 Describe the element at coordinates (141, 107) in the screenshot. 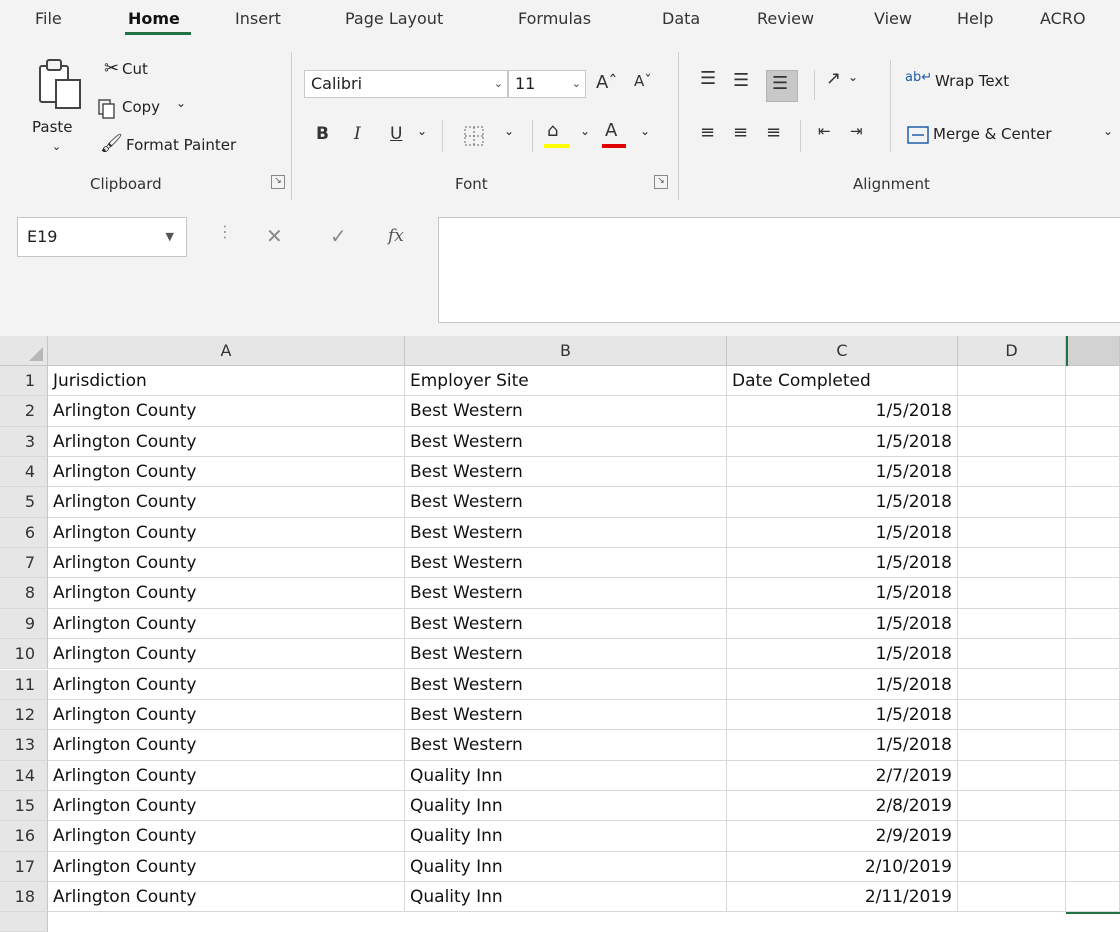

I see `copy-button: Copy` at that location.